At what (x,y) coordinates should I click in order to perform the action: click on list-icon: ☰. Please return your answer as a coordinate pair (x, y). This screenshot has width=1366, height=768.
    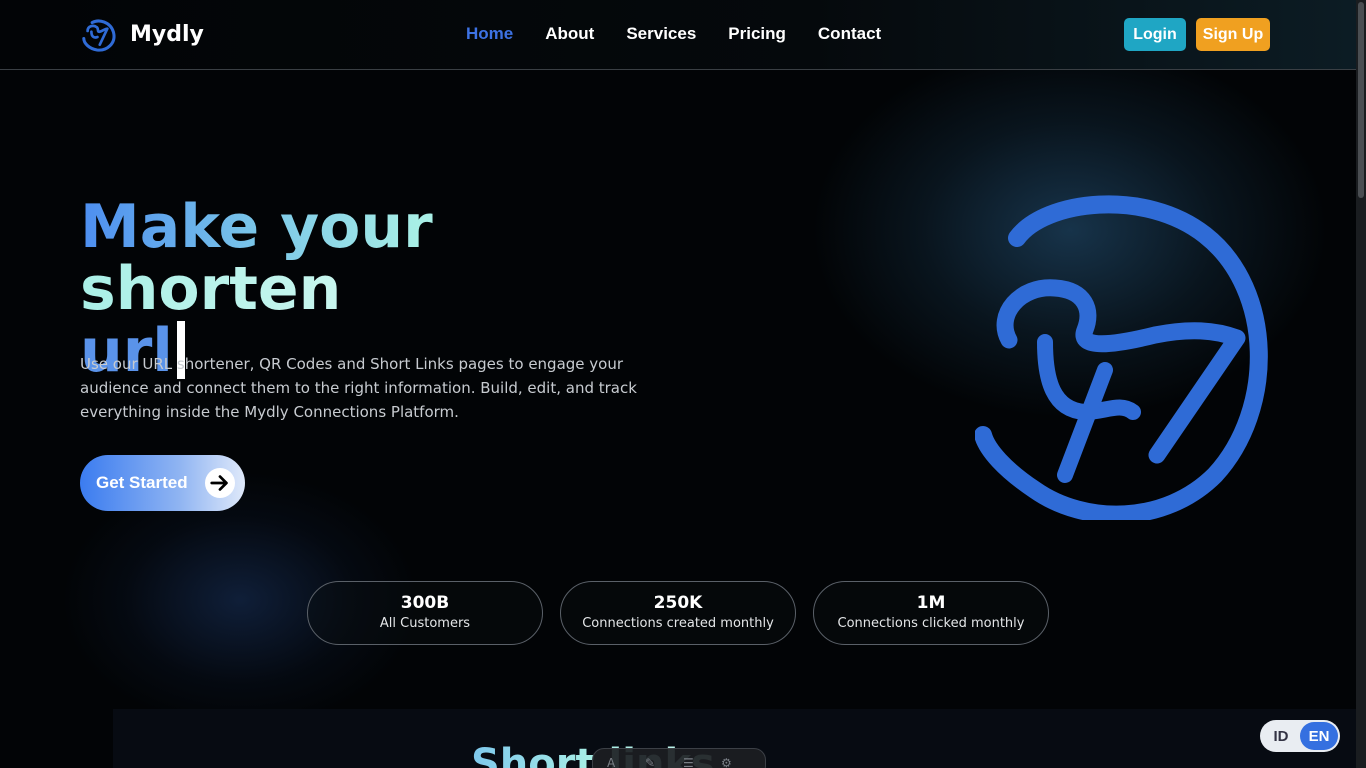
    Looking at the image, I should click on (690, 762).